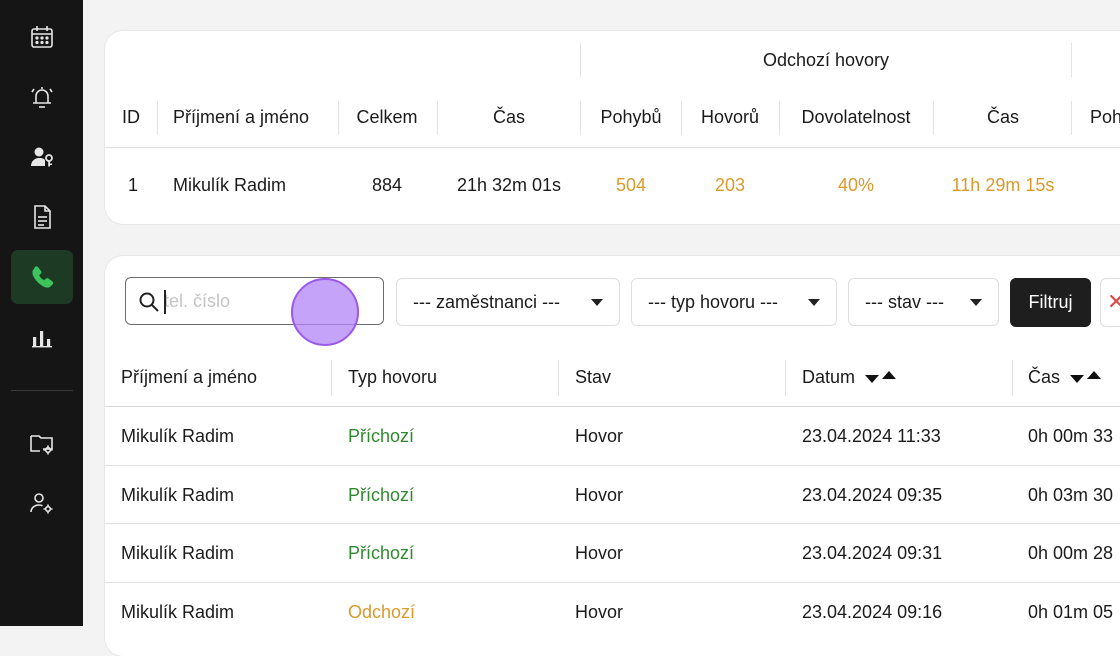 Image resolution: width=1120 pixels, height=656 pixels. I want to click on employees-select: --- zaměstnanci ---, so click(508, 302).